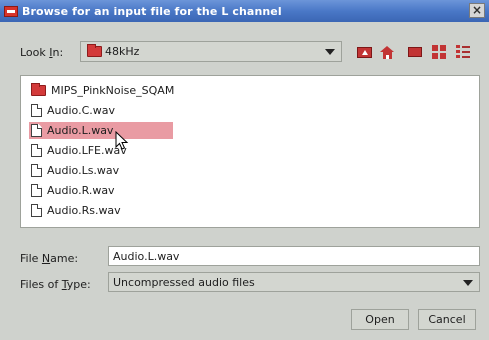  I want to click on list-item: Audio.Rs.wav, so click(77, 210).